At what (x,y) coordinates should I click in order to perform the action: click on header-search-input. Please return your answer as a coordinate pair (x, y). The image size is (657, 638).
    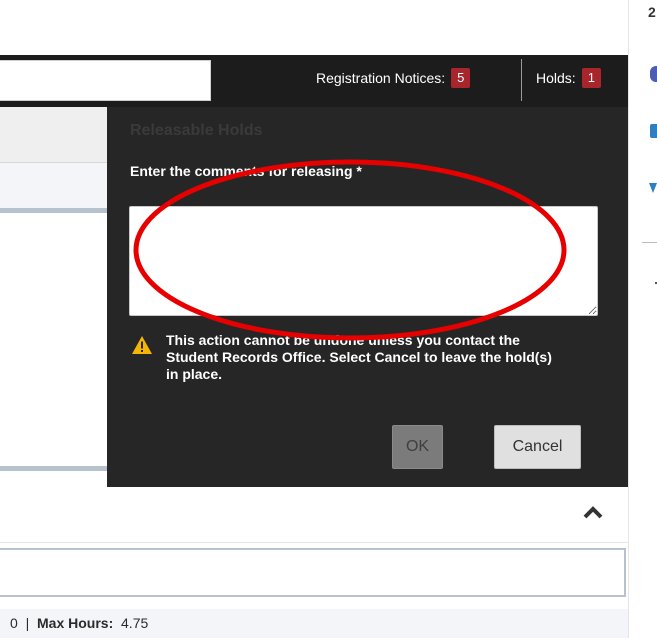
    Looking at the image, I should click on (105, 80).